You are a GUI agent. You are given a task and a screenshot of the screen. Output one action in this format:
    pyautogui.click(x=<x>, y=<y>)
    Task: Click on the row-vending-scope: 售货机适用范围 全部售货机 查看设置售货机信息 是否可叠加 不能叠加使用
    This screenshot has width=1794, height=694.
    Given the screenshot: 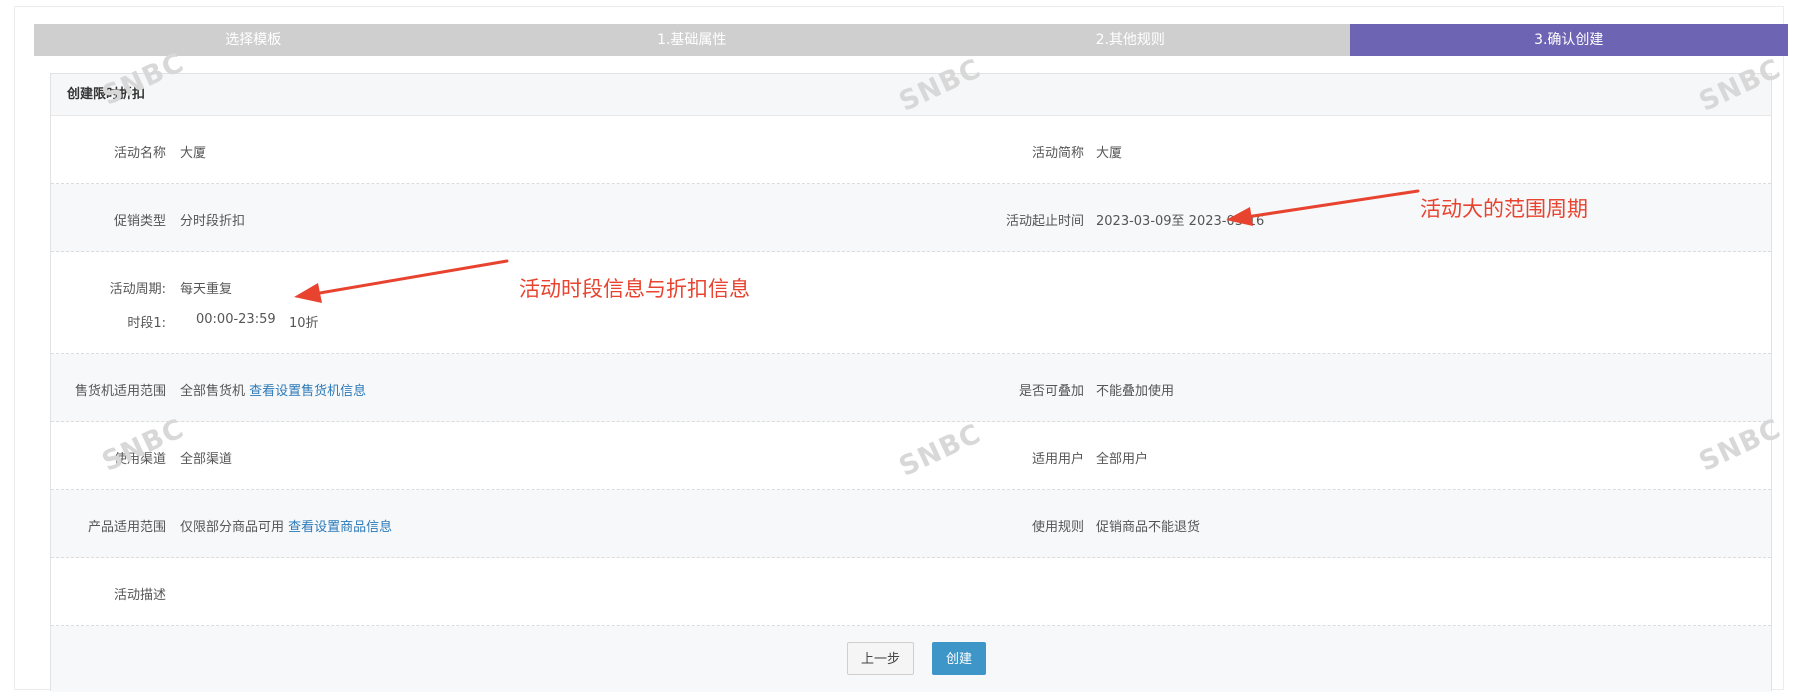 What is the action you would take?
    pyautogui.click(x=911, y=388)
    